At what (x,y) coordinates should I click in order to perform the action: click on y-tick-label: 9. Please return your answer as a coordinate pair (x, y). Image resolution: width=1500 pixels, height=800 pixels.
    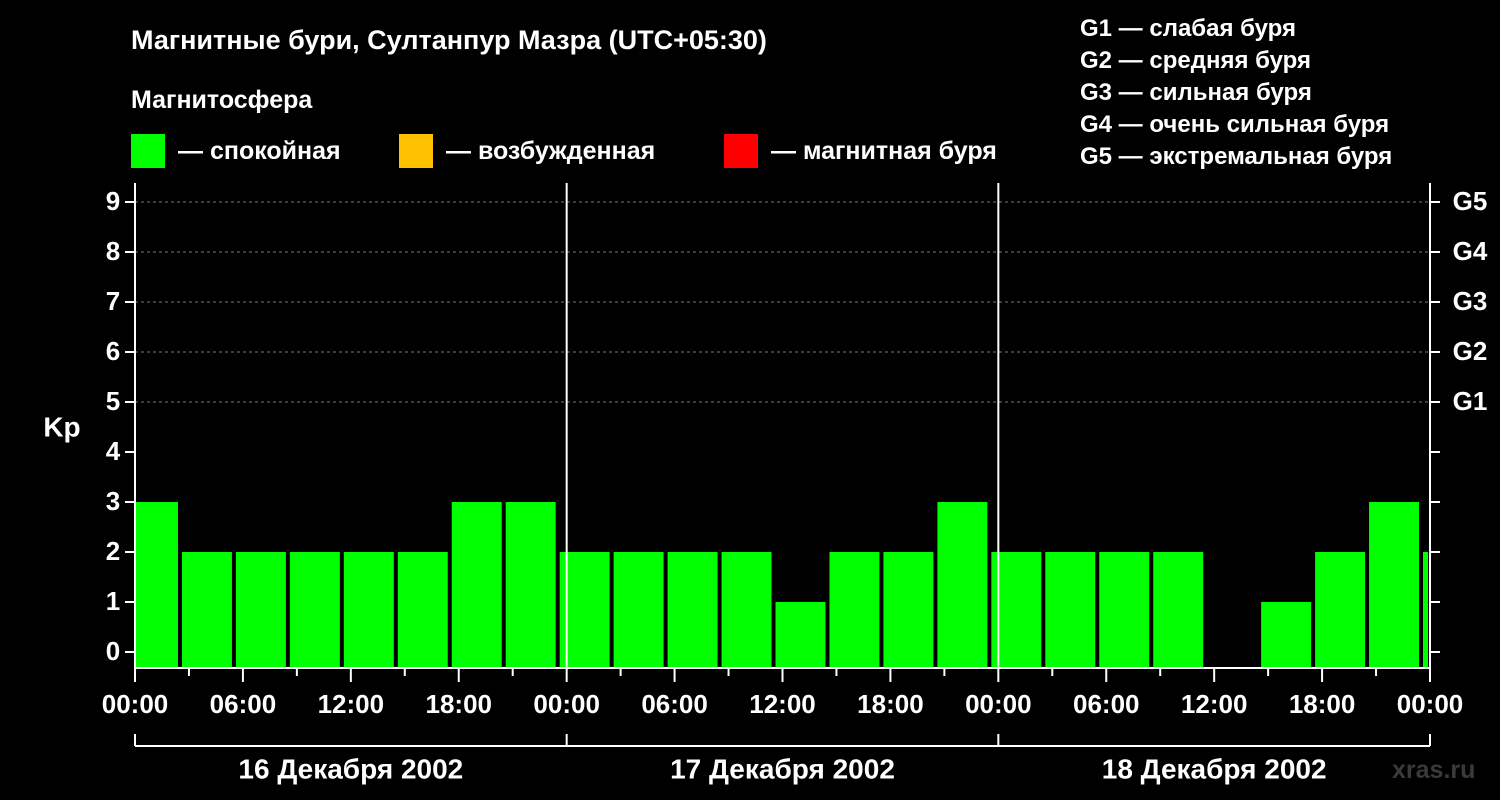
    Looking at the image, I should click on (113, 201).